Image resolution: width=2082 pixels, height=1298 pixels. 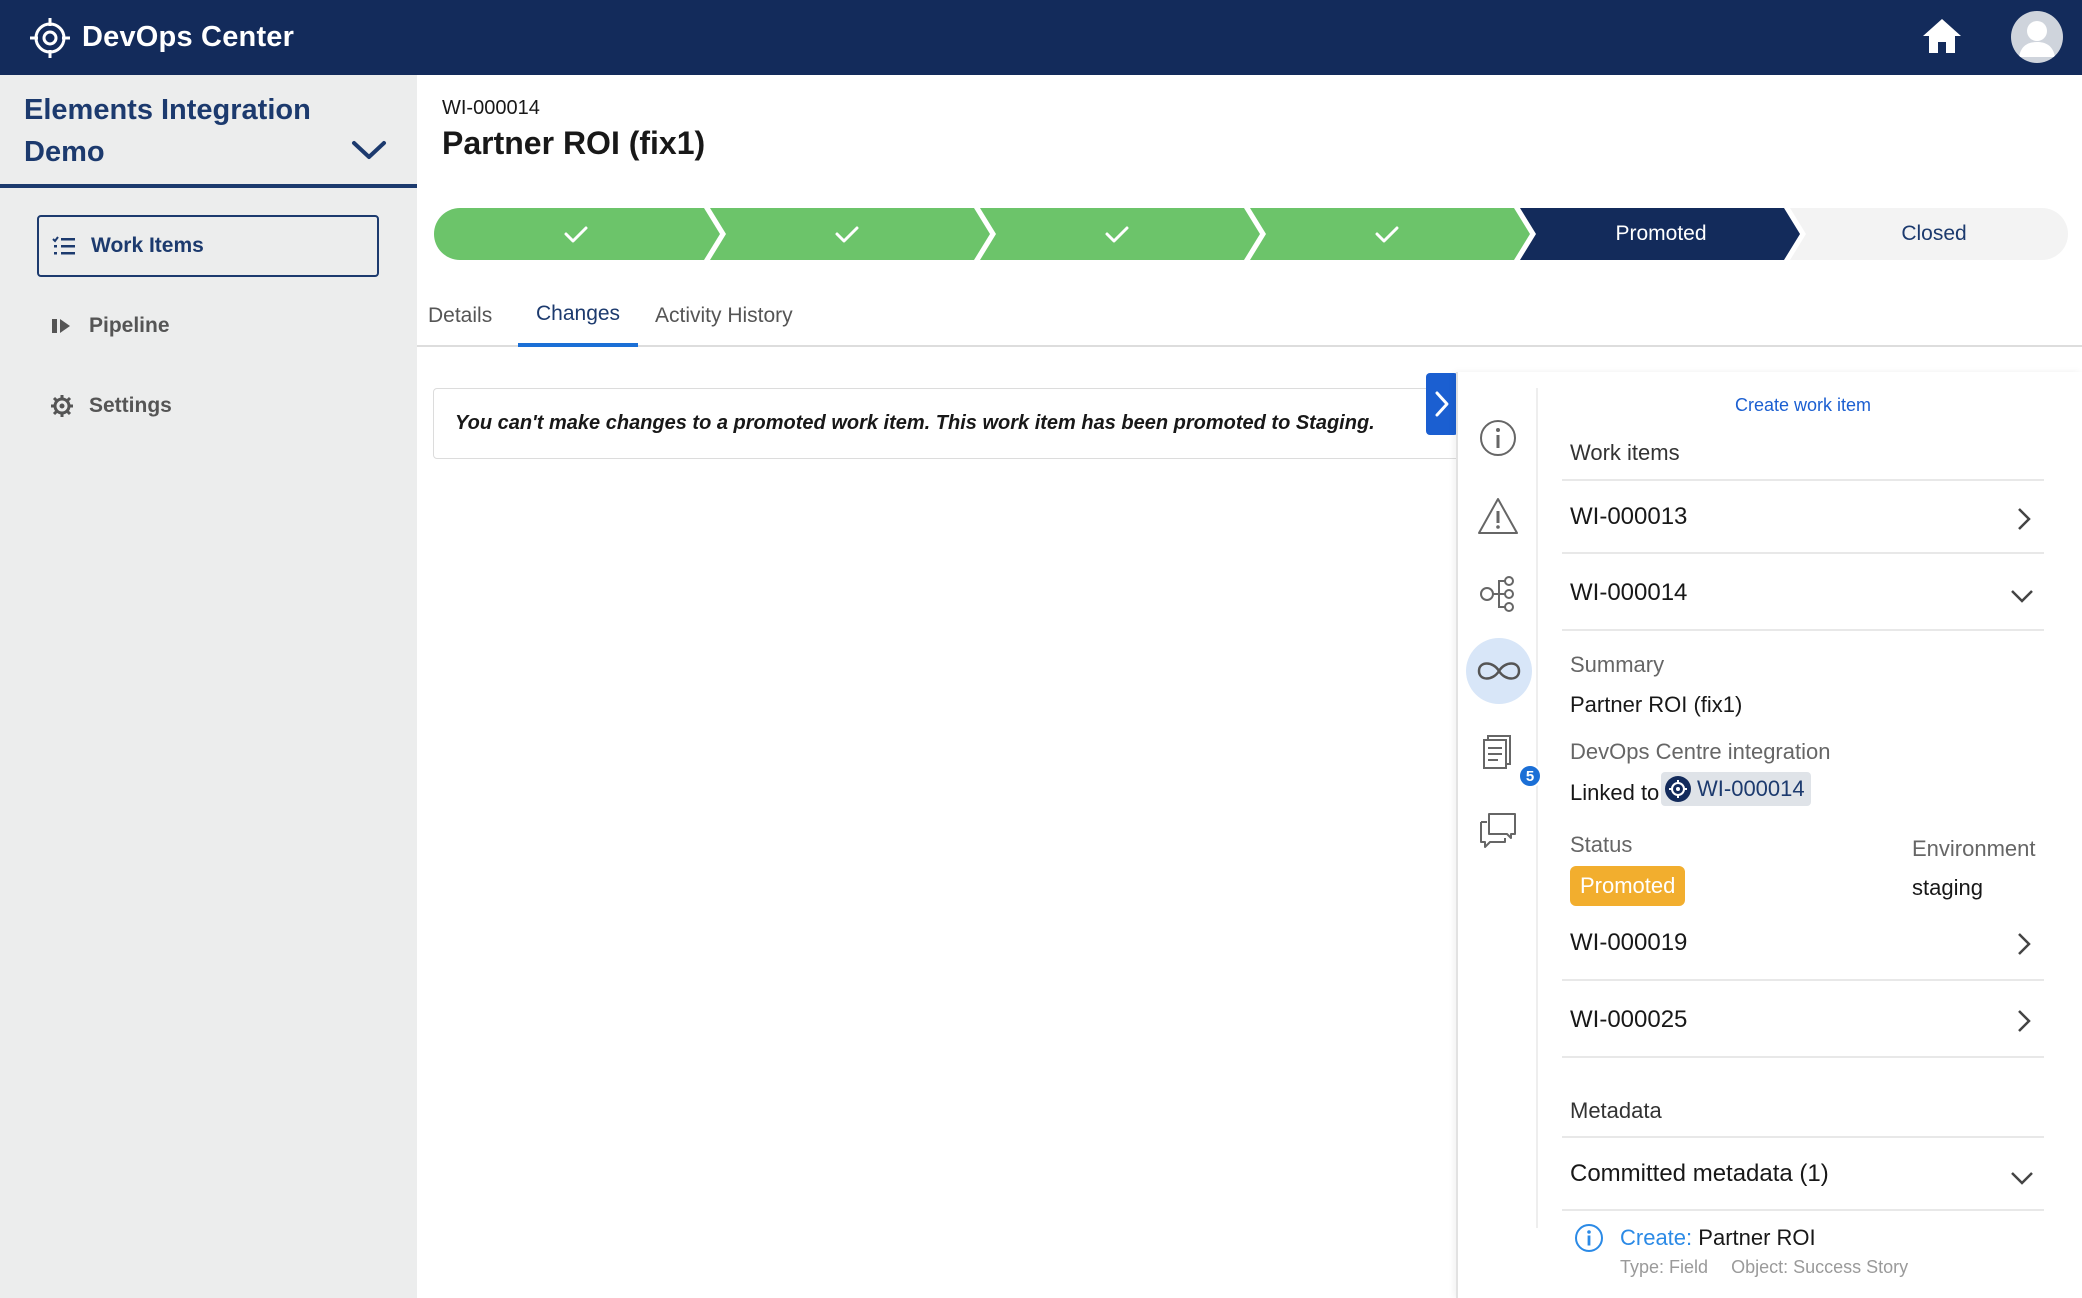 I want to click on app-title: DevOps Center, so click(x=188, y=37).